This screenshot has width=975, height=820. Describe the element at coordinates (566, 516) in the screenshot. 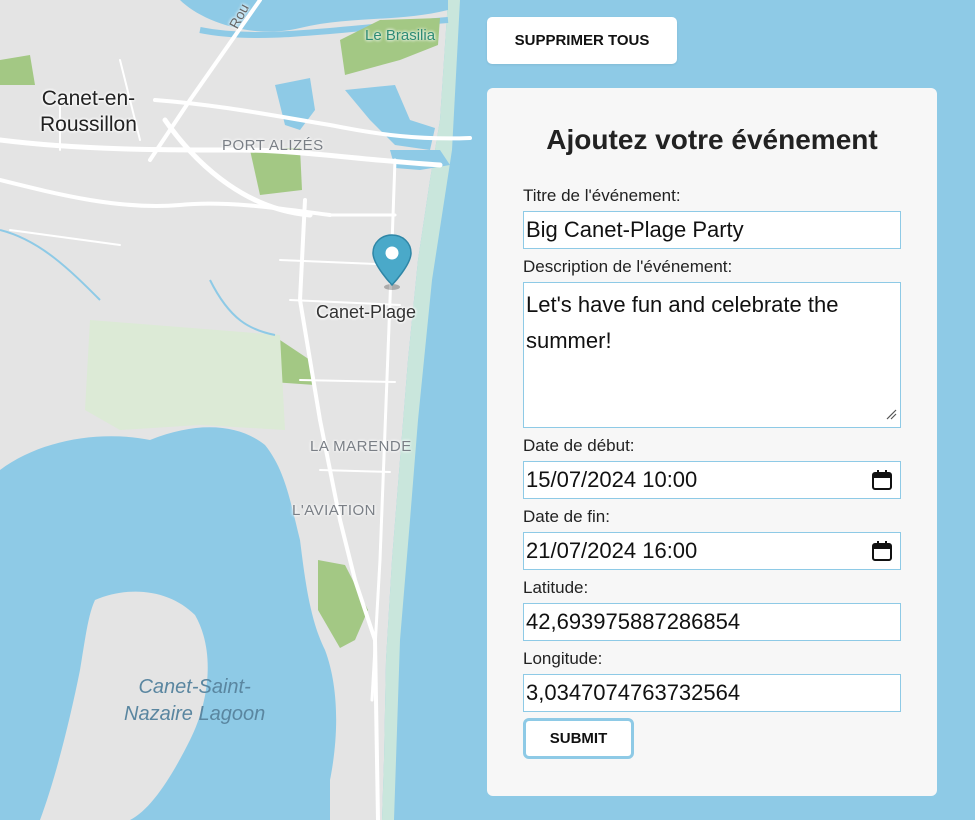

I see `end-date-label: Date de fin:` at that location.